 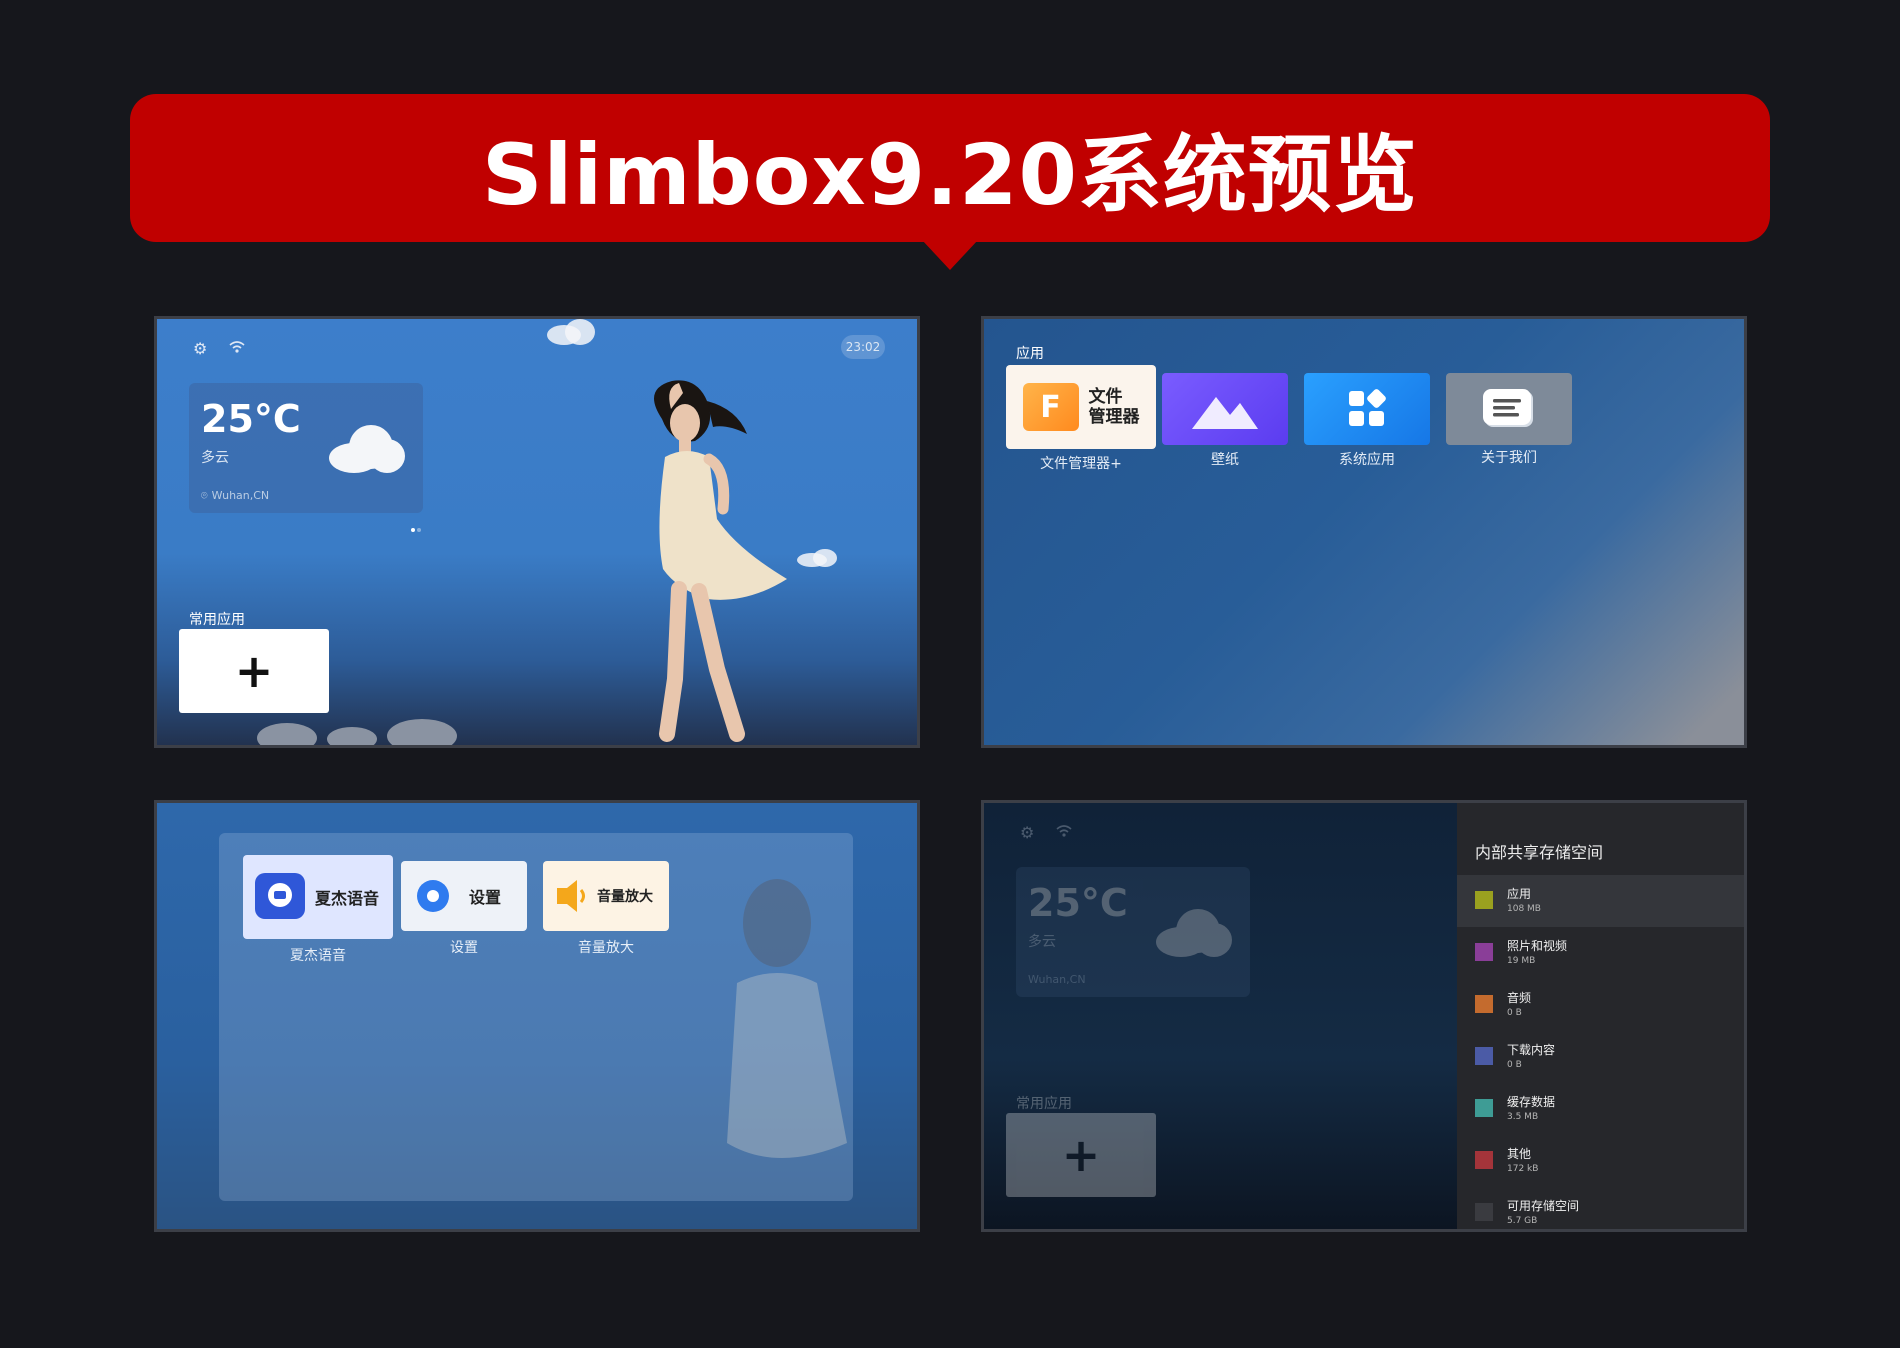 What do you see at coordinates (1523, 1117) in the screenshot?
I see `storage-size: 3.5 MB` at bounding box center [1523, 1117].